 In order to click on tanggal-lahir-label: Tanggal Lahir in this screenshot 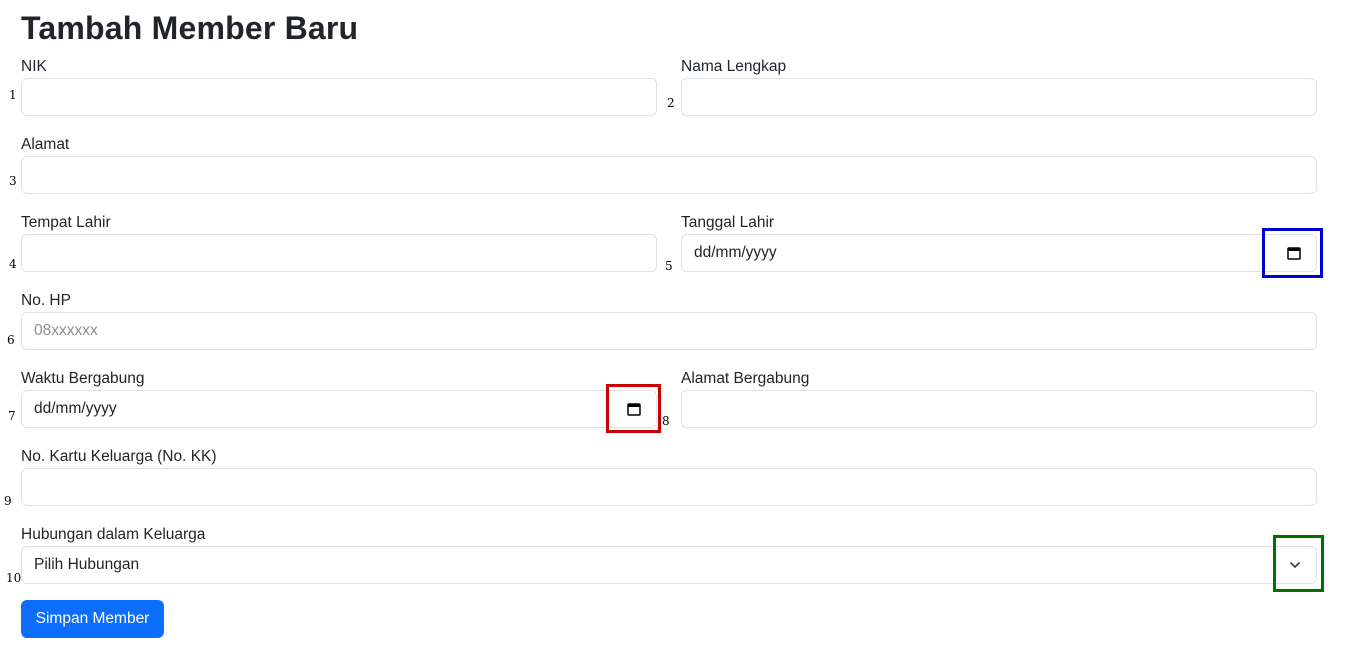, I will do `click(728, 222)`.